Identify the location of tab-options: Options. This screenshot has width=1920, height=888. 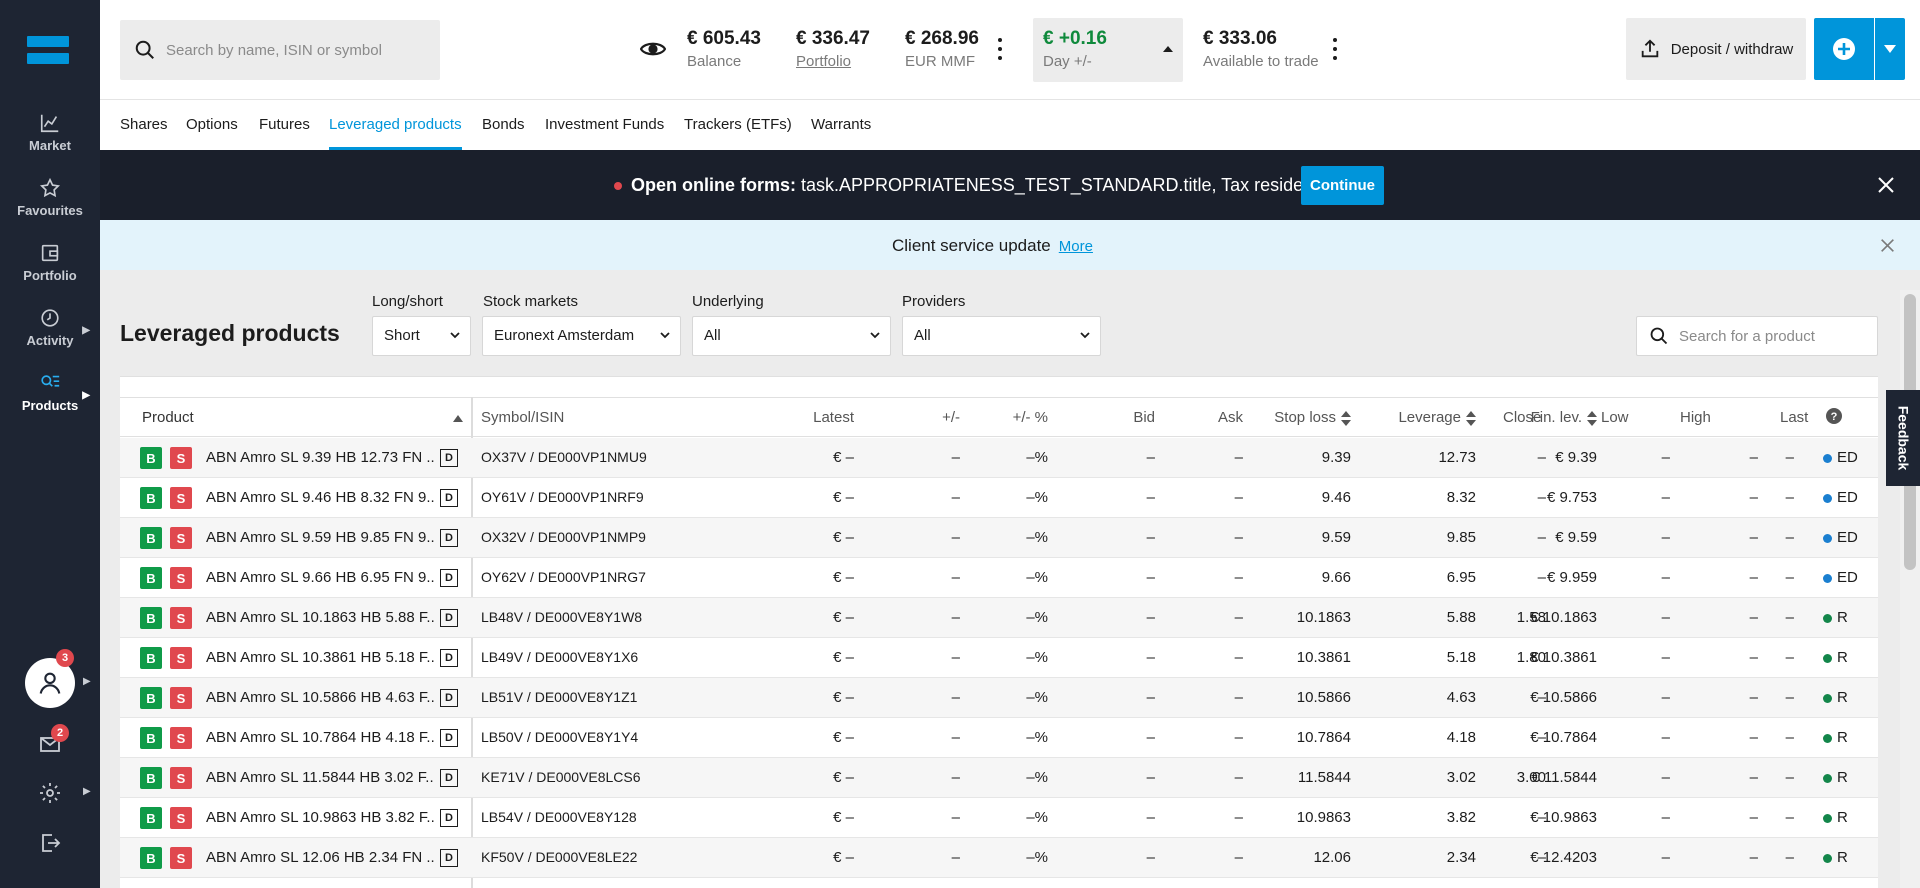
(212, 133).